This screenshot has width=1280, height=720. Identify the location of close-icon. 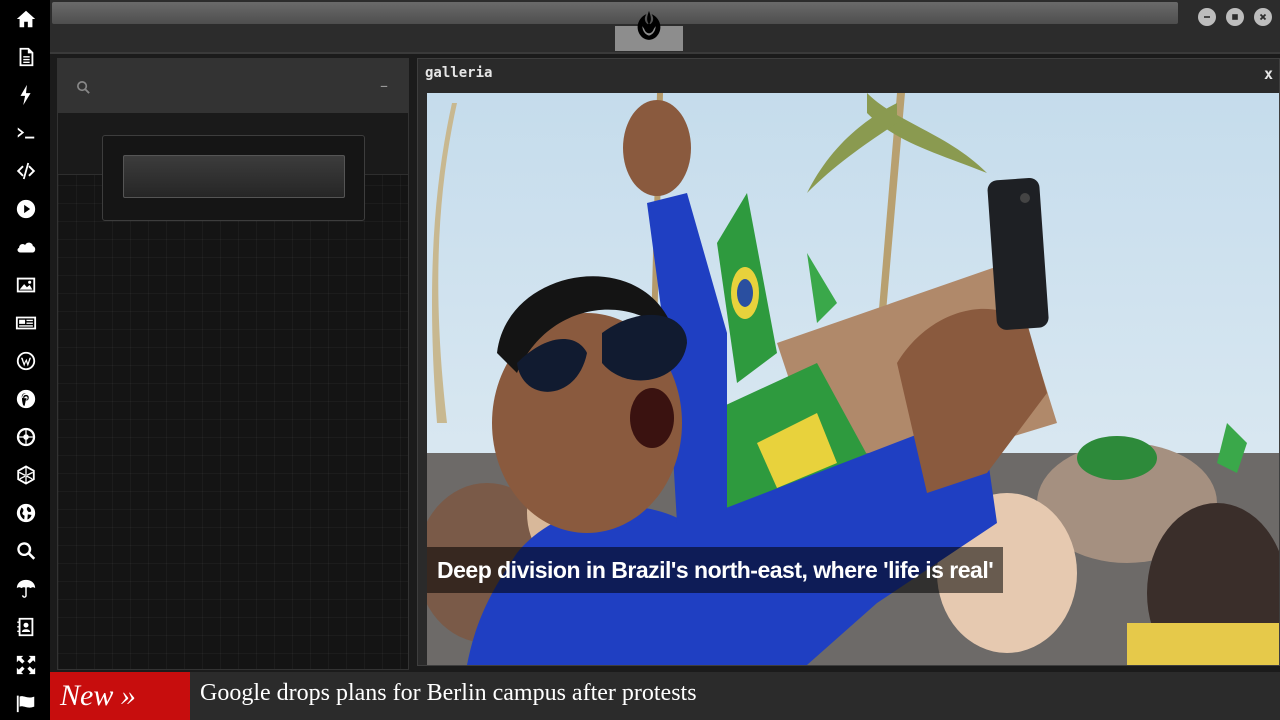
(1263, 17).